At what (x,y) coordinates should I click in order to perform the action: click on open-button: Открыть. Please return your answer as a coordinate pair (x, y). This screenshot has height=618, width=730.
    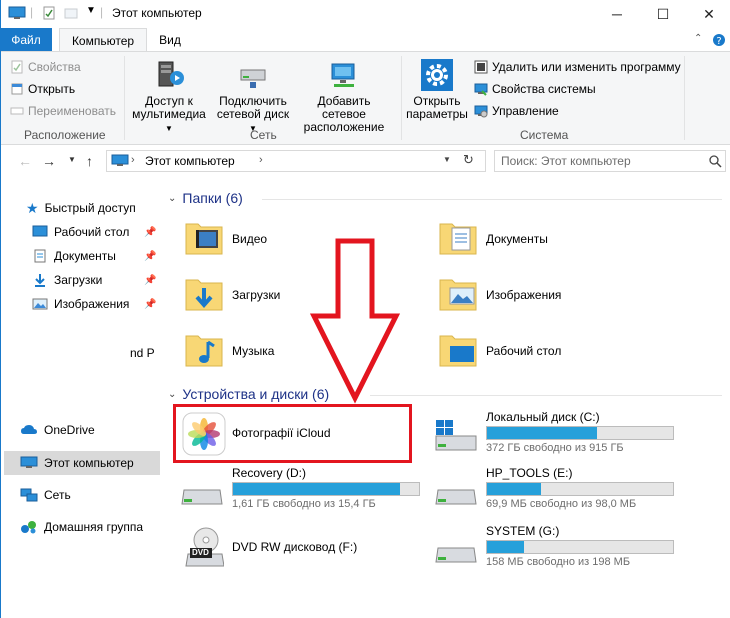
    Looking at the image, I should click on (42, 89).